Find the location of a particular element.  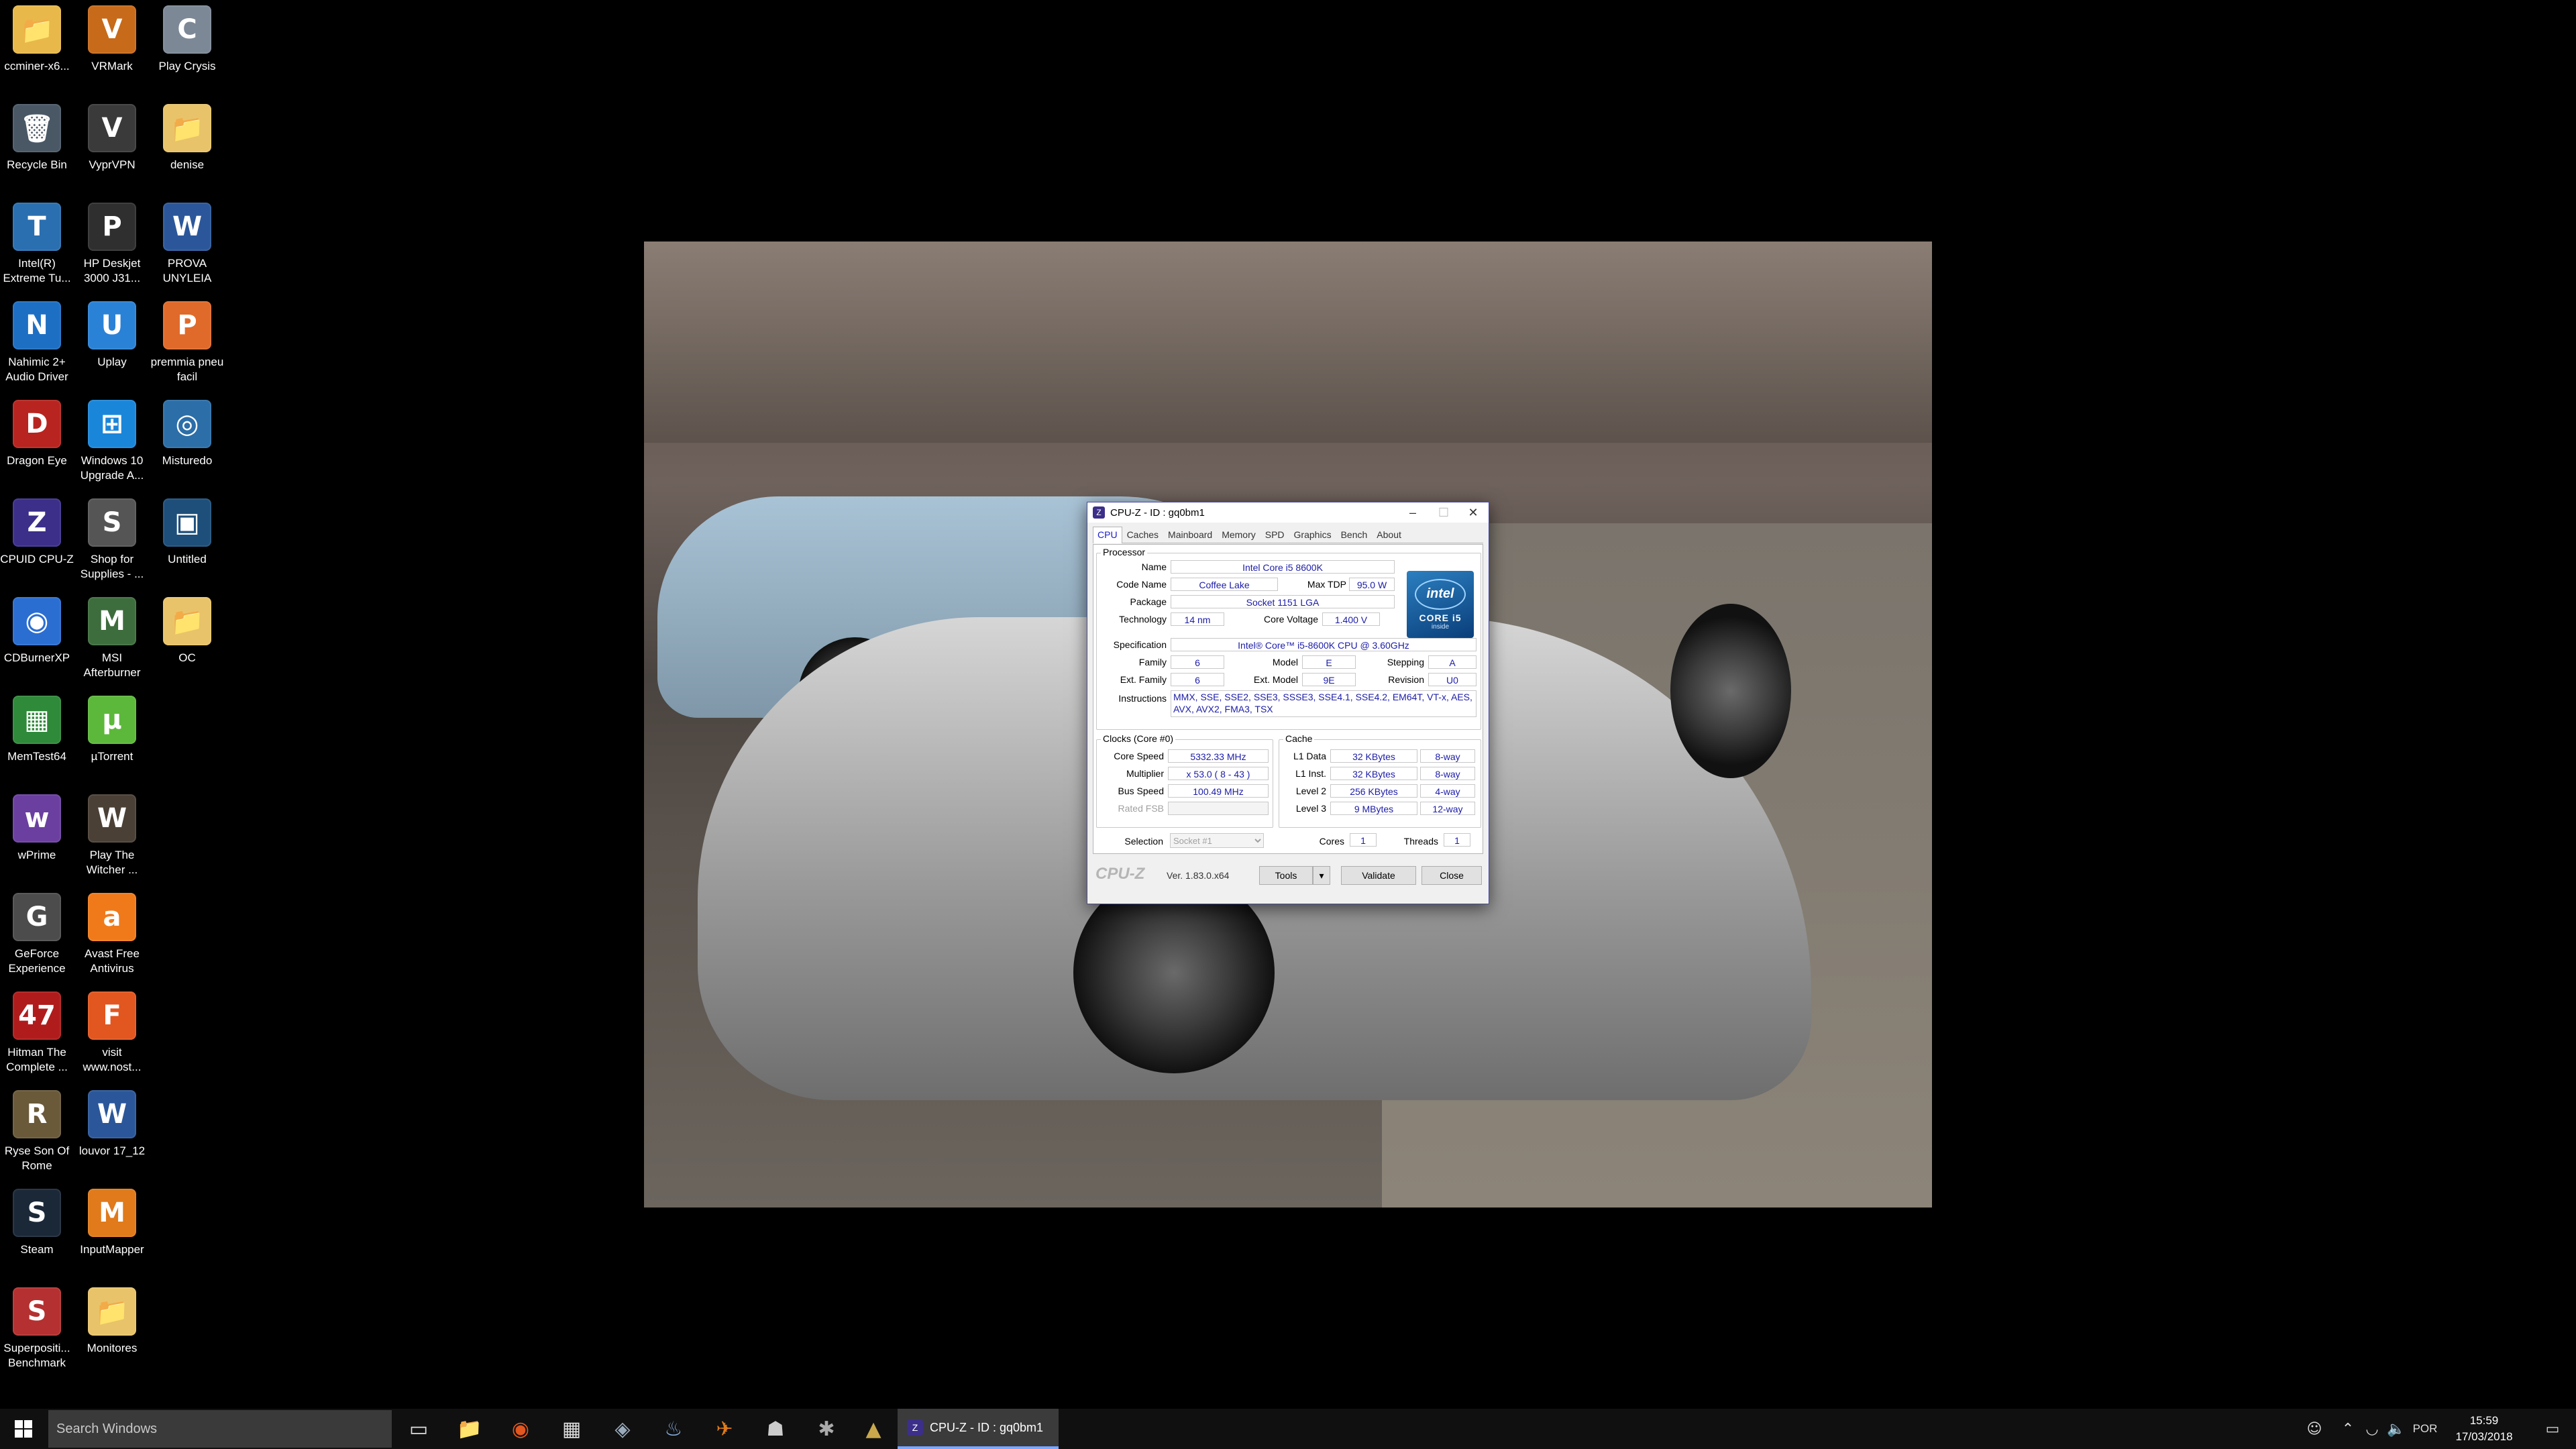

desktop-app-icon: ▣ is located at coordinates (187, 522).